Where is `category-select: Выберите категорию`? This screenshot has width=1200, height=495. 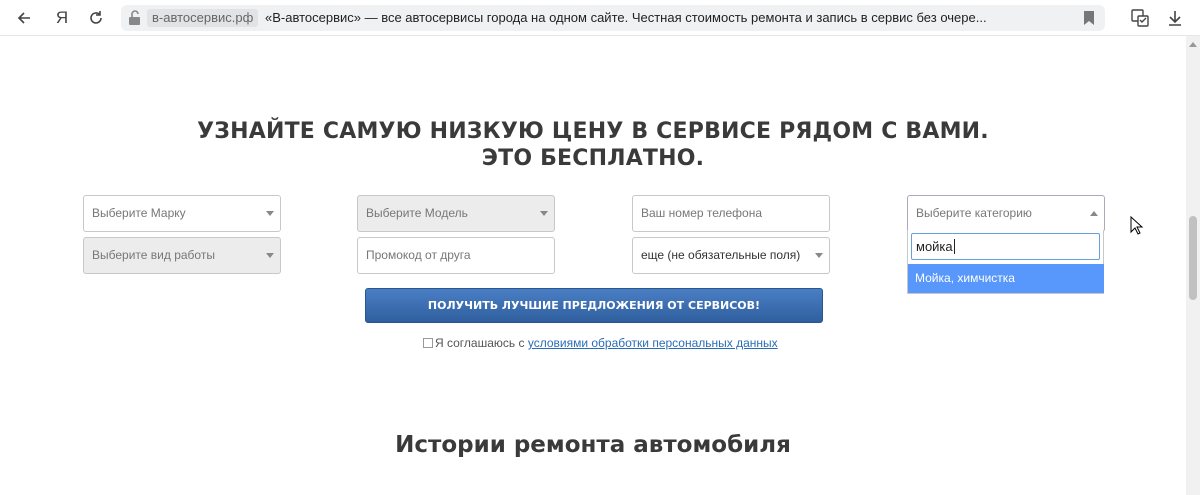
category-select: Выберите категорию is located at coordinates (1006, 213).